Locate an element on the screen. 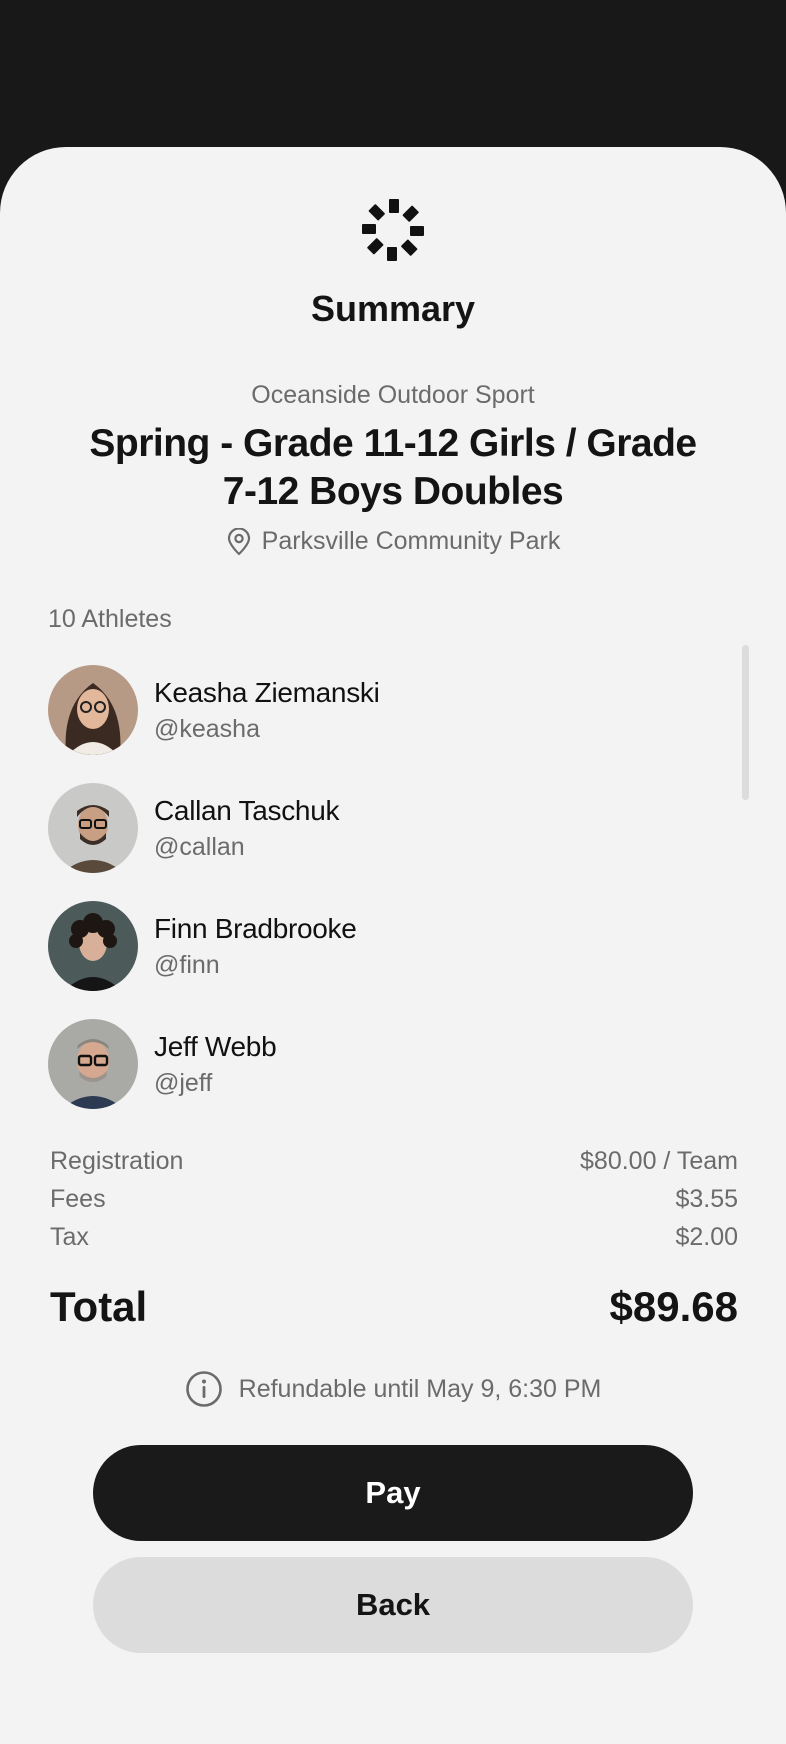 The height and width of the screenshot is (1744, 786). total-label: Total is located at coordinates (99, 1306).